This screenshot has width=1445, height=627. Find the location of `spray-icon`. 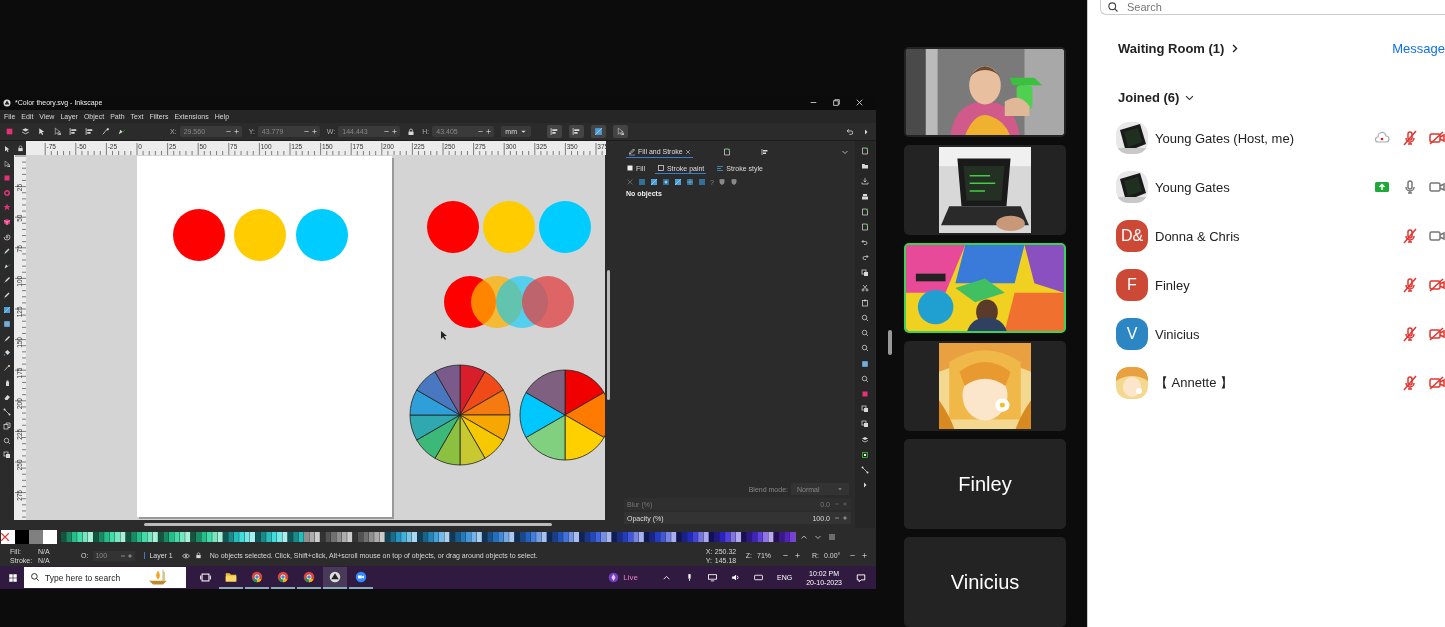

spray-icon is located at coordinates (7, 382).